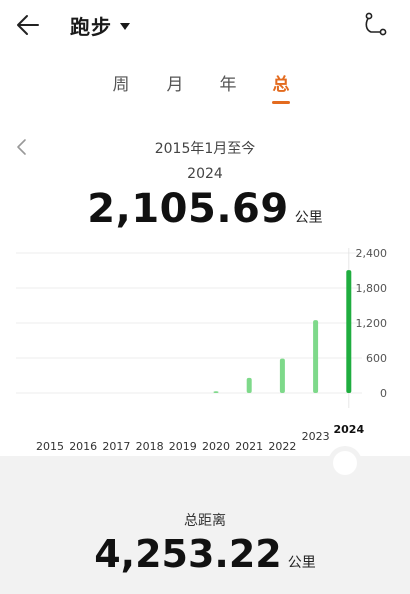 The height and width of the screenshot is (594, 410). I want to click on selected-distance: 2,105.69 公里, so click(205, 209).